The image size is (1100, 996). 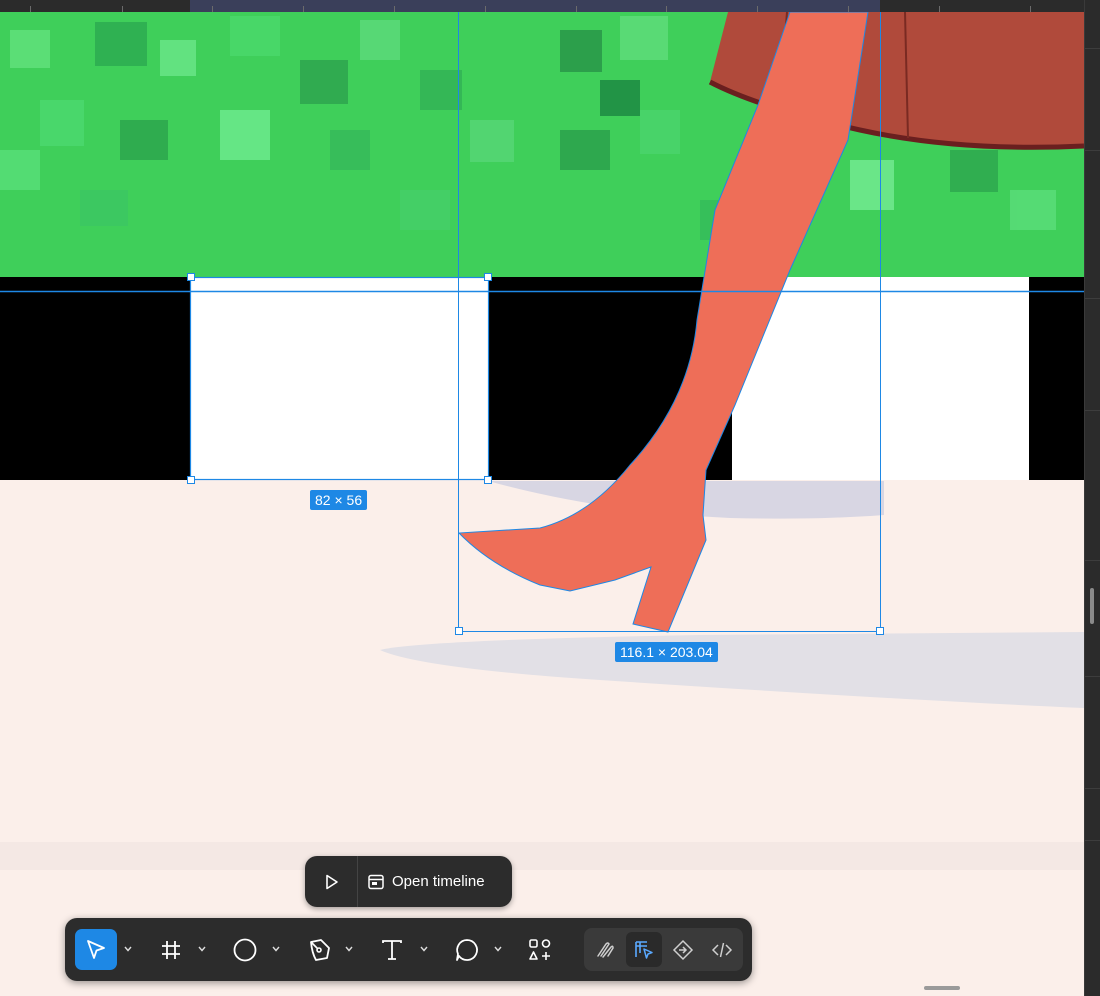 I want to click on dev-mode-button, so click(x=722, y=949).